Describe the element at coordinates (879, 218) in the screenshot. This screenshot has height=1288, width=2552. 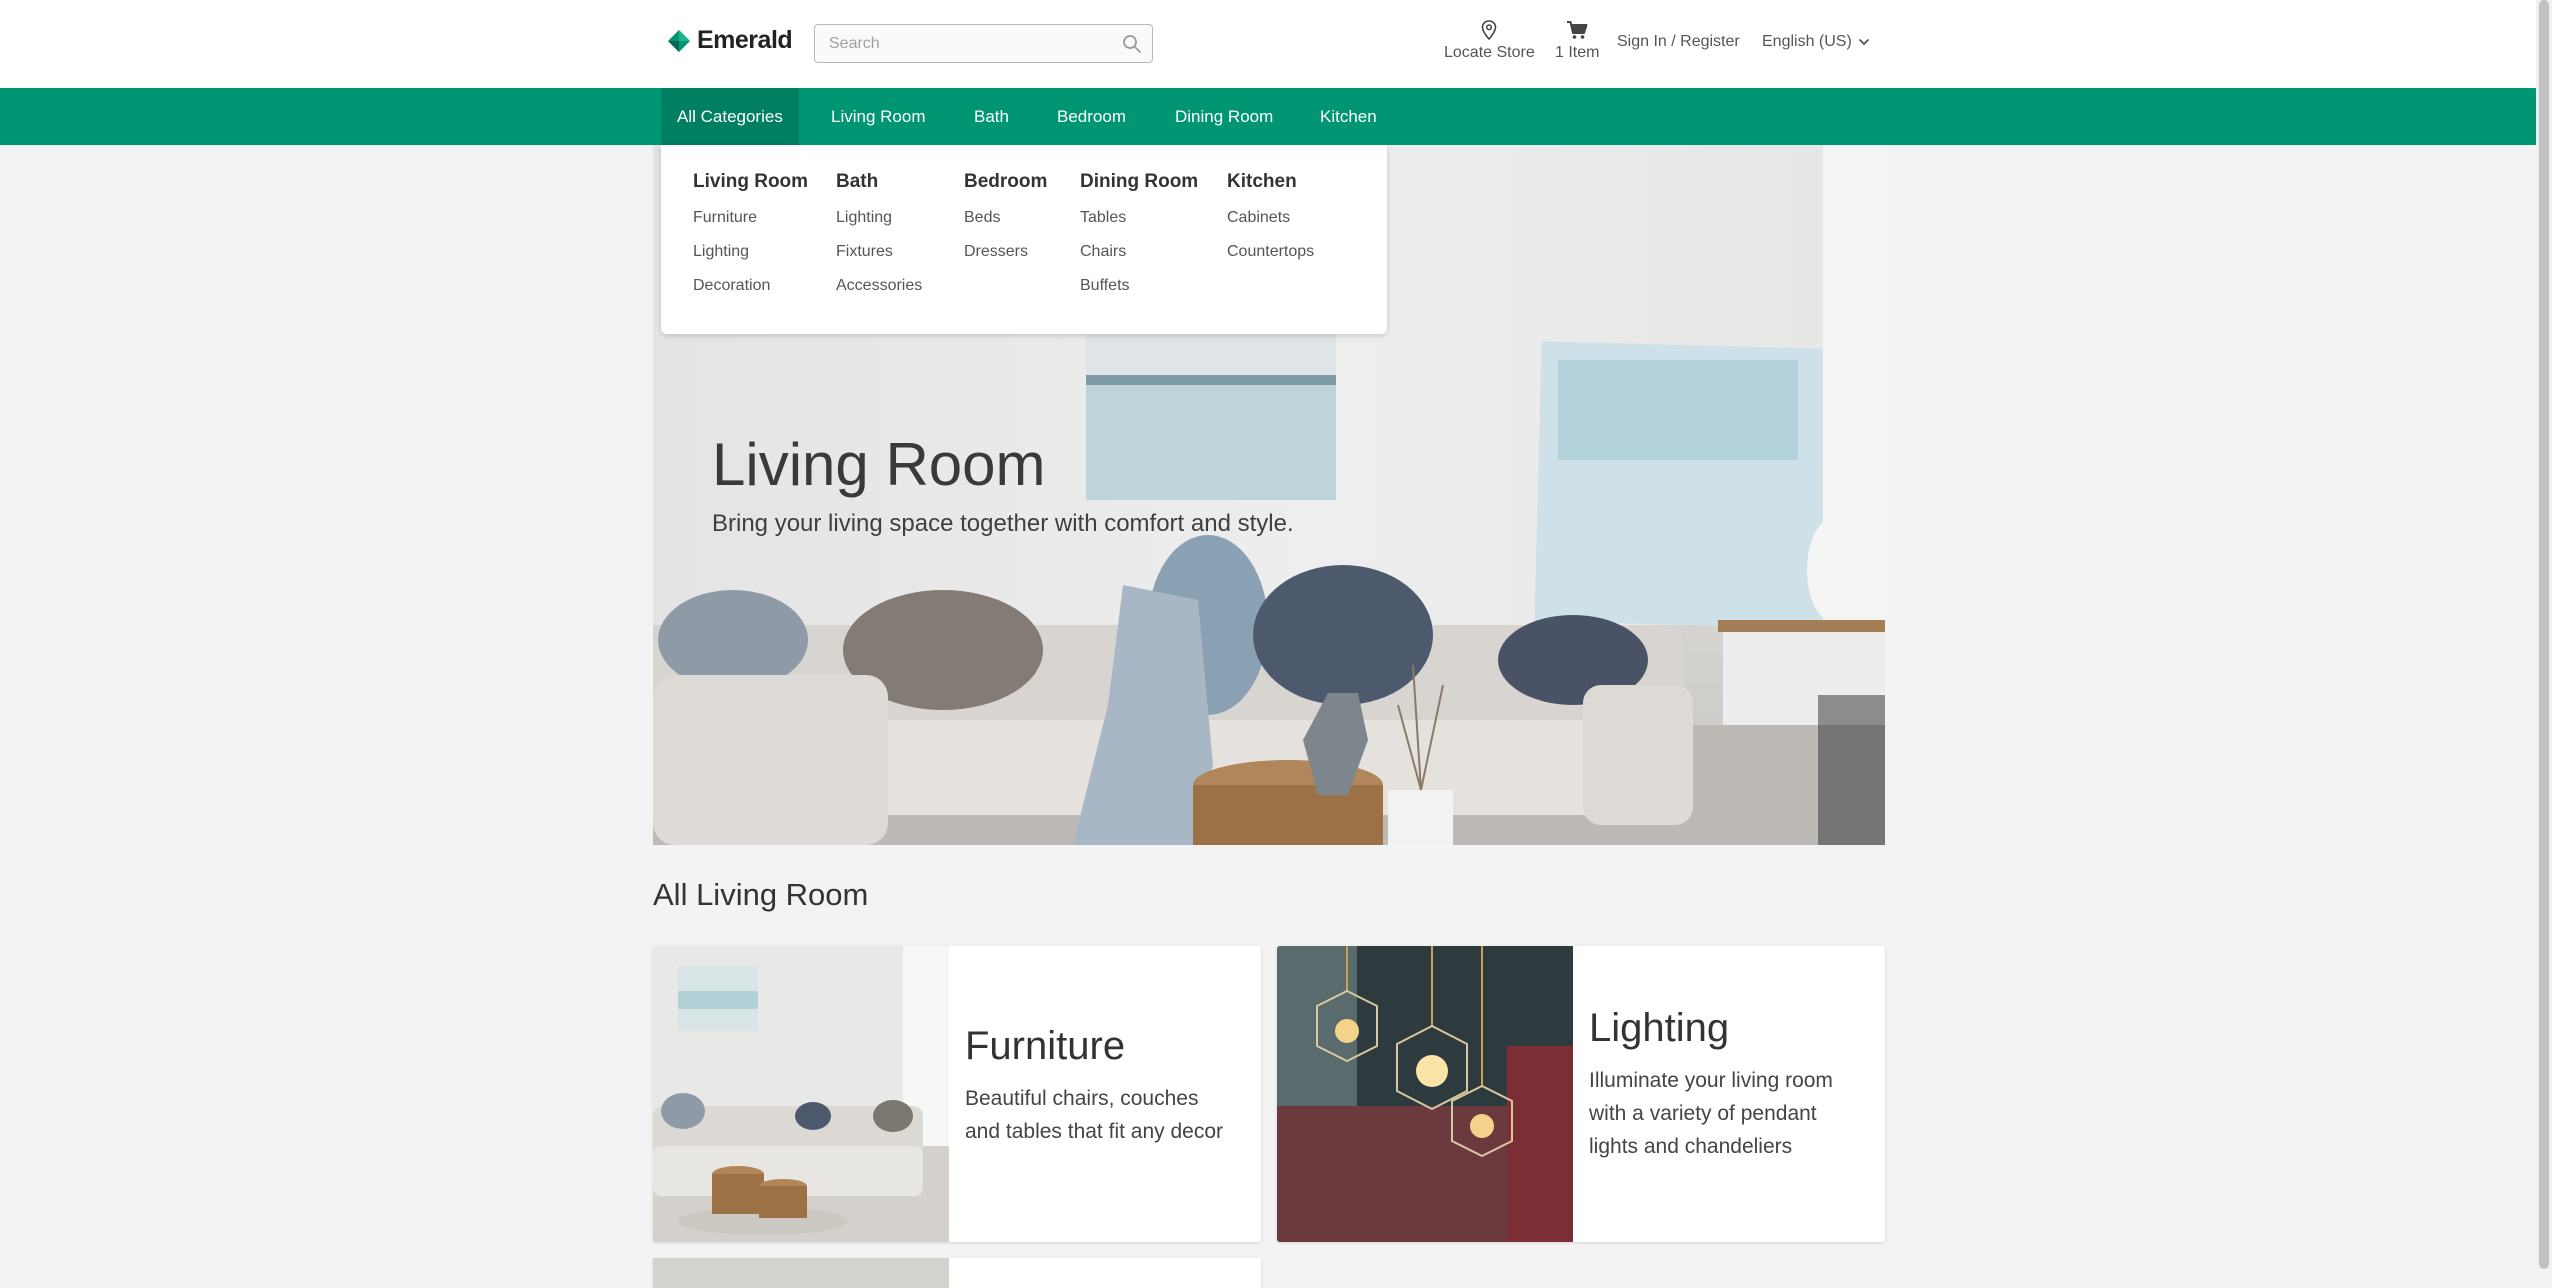
I see `mega-link-bath-lighting: Lighting` at that location.